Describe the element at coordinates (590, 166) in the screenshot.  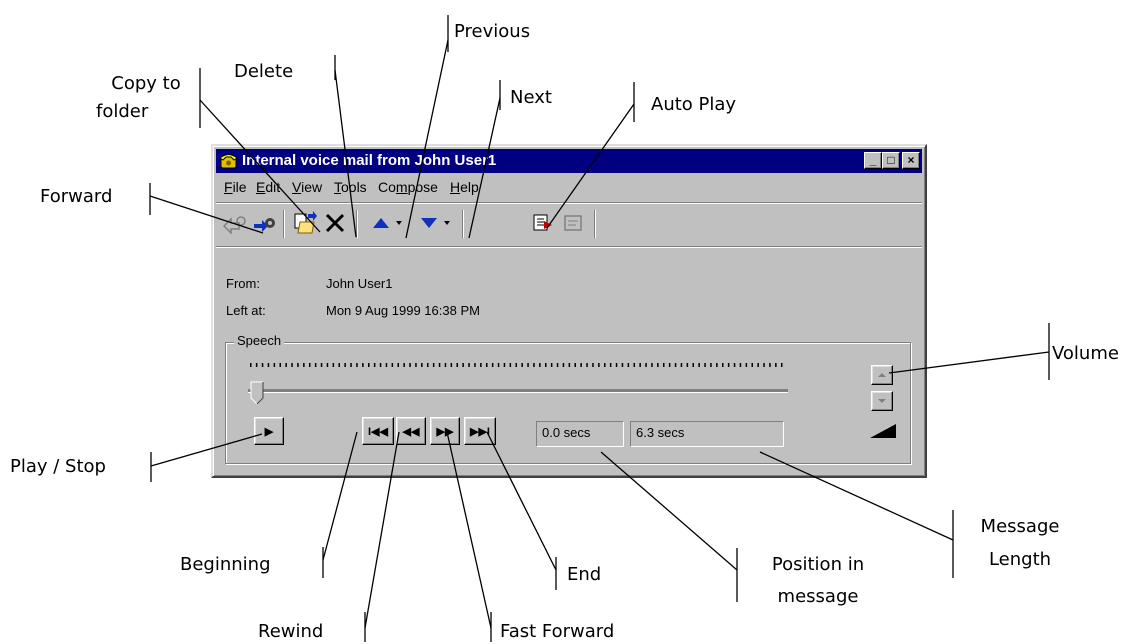
I see `auto-play-leader` at that location.